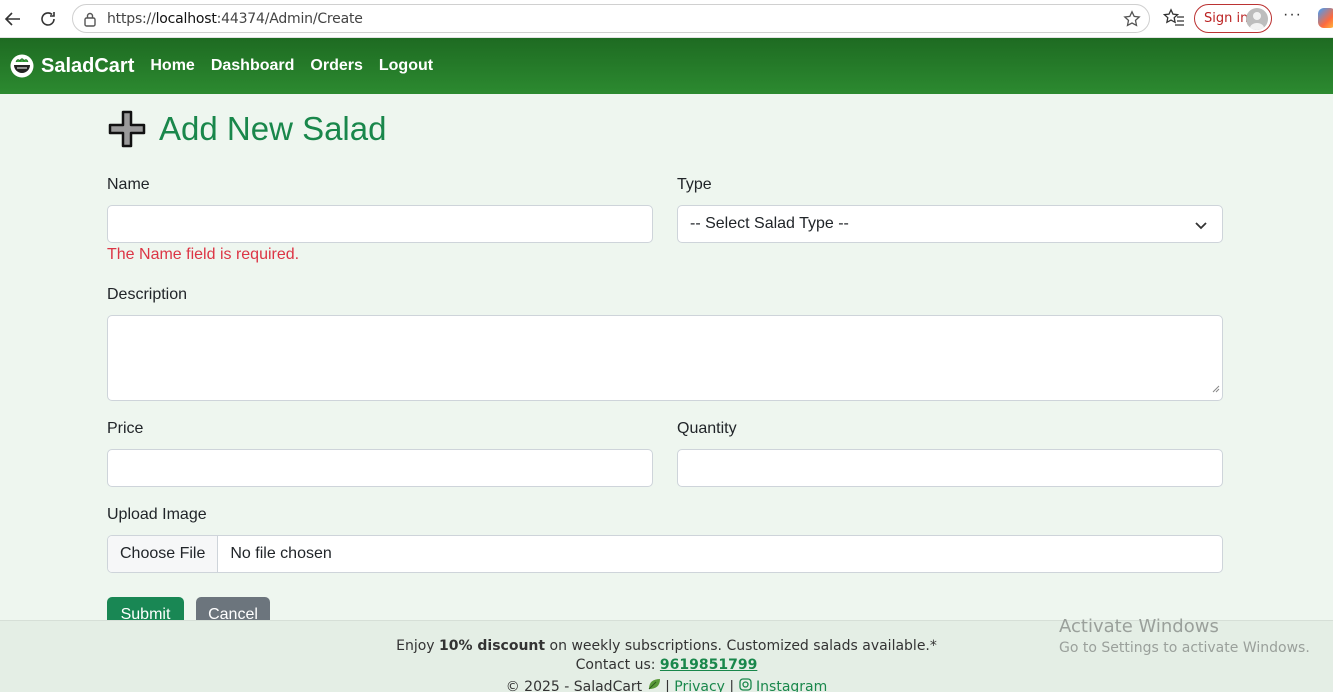  I want to click on type-select-value: -- Select Salad Type --, so click(769, 223).